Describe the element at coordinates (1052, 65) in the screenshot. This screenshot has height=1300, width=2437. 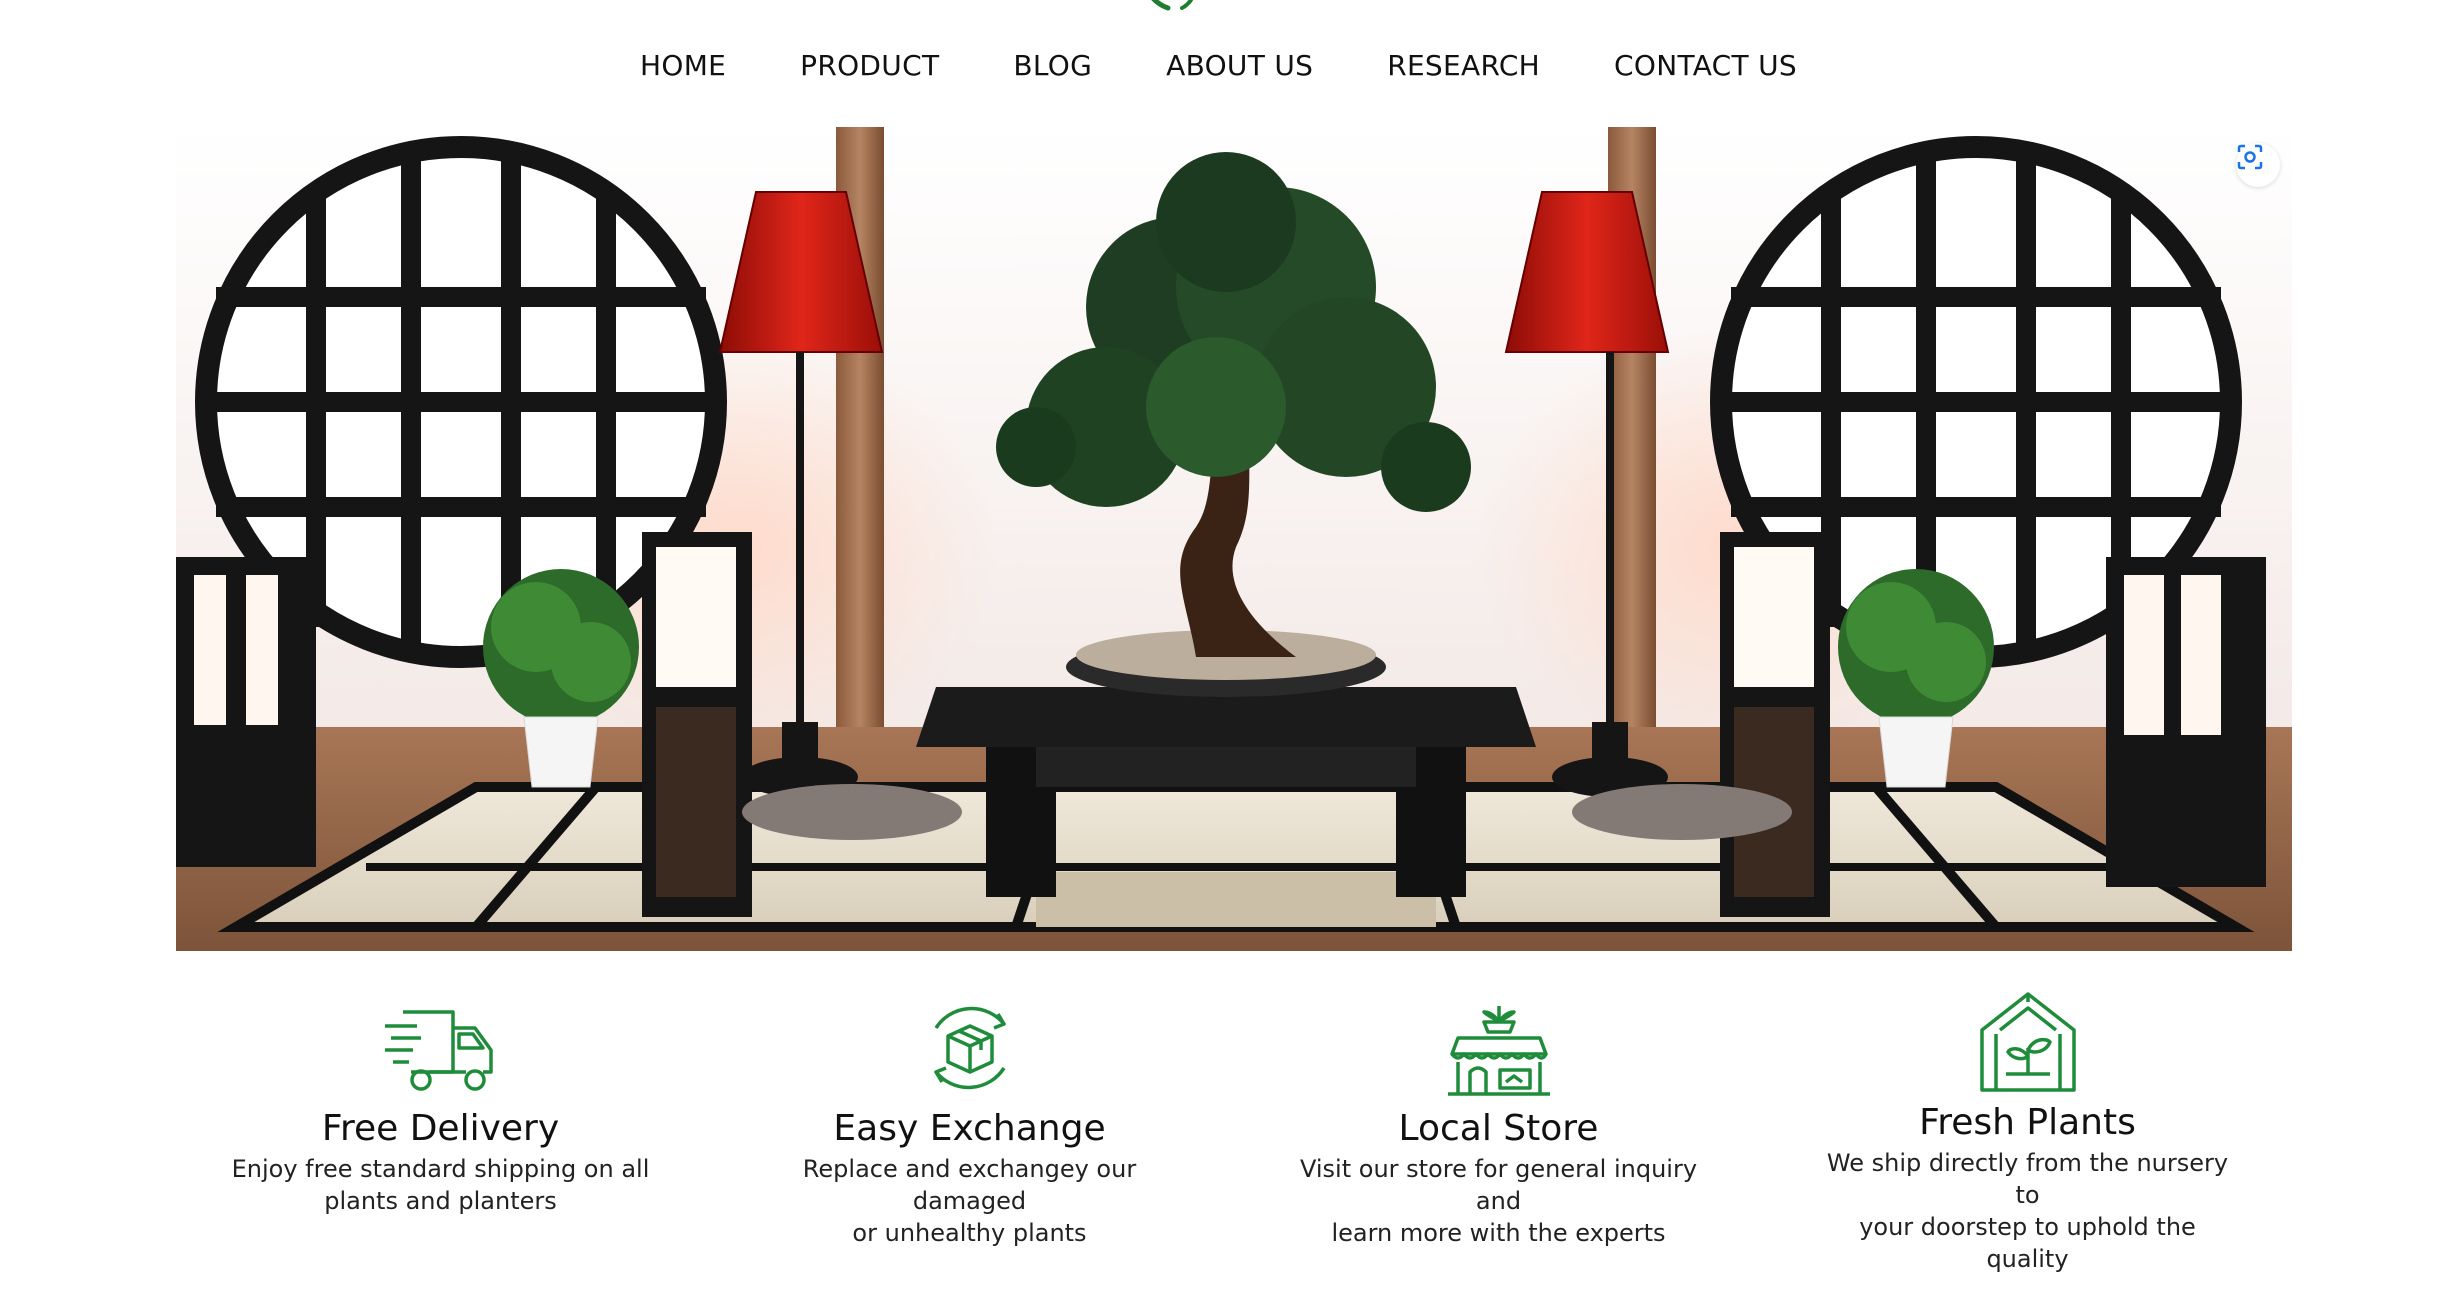
I see `nav-blog: BLOG` at that location.